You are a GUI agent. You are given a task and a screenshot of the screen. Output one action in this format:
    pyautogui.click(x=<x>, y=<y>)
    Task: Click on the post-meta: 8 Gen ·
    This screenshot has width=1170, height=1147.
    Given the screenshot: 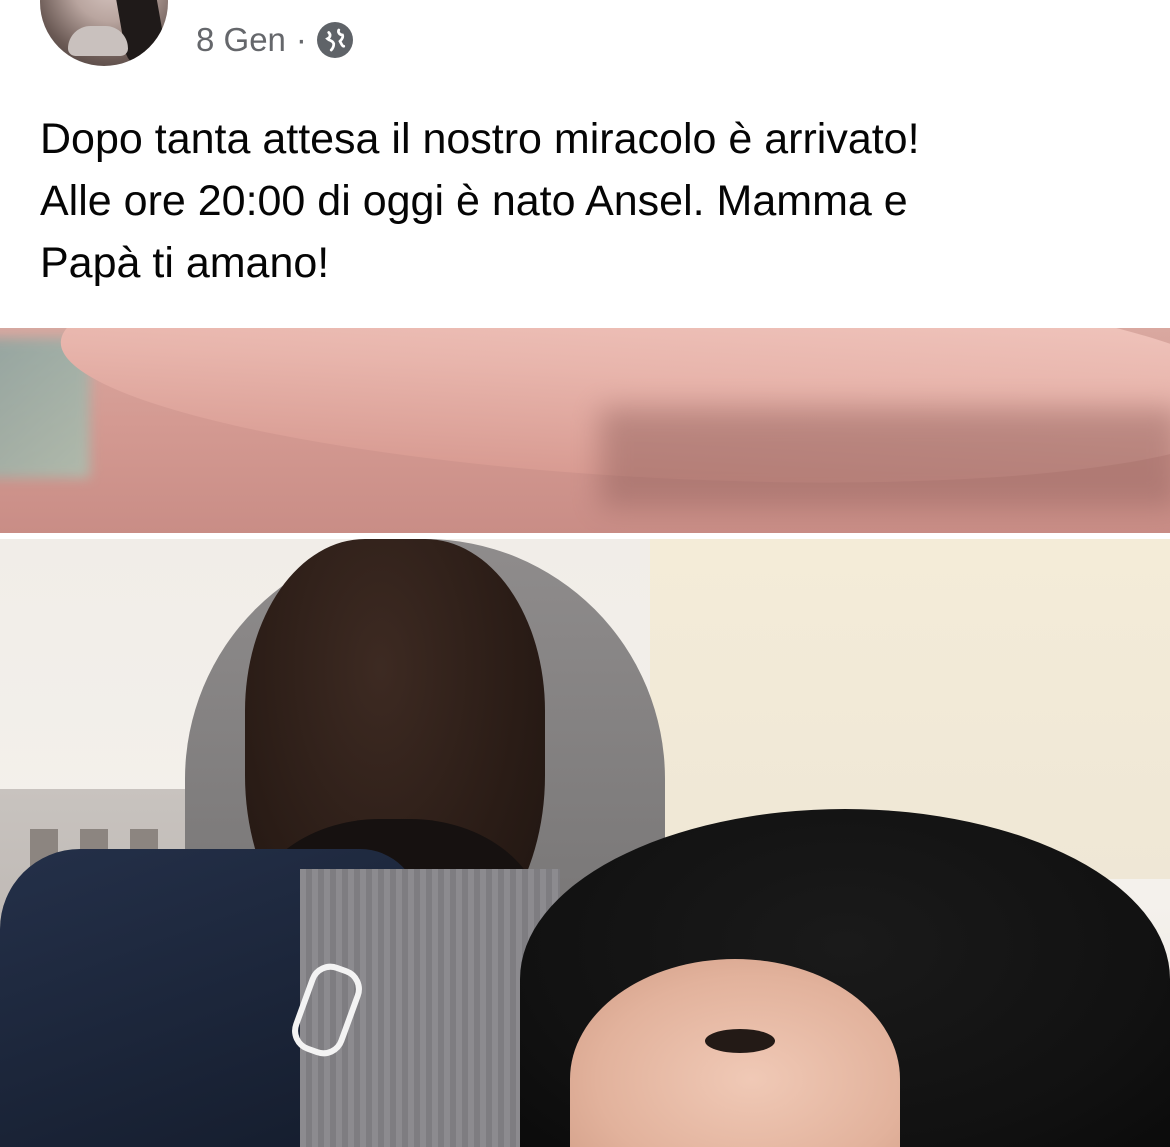 What is the action you would take?
    pyautogui.click(x=274, y=40)
    